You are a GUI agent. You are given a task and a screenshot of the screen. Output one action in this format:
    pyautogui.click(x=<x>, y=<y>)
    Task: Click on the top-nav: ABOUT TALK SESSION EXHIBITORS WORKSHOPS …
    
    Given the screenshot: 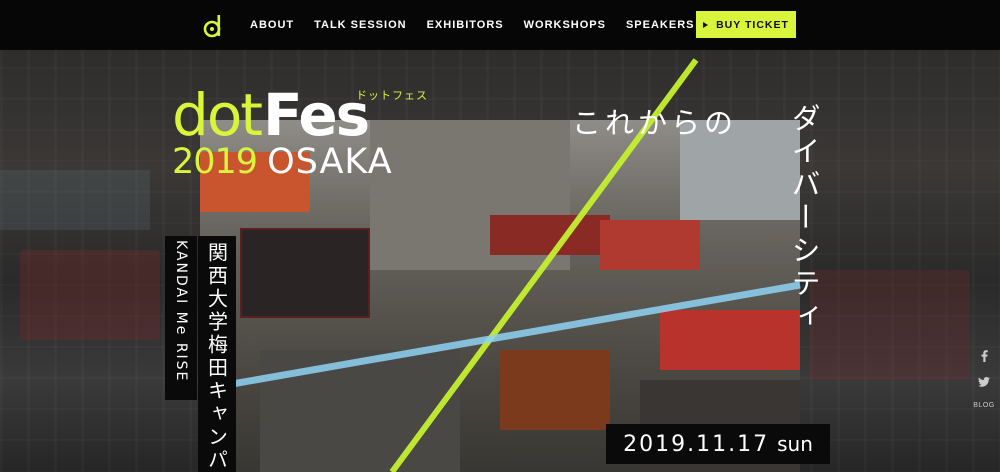 What is the action you would take?
    pyautogui.click(x=500, y=25)
    